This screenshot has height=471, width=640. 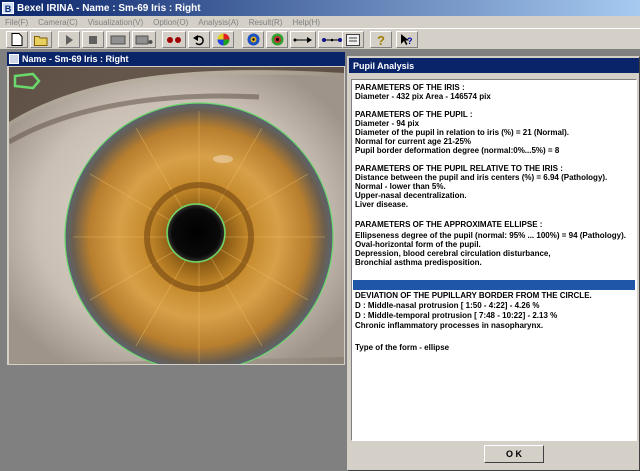 What do you see at coordinates (109, 8) in the screenshot?
I see `window-title: Bexel IRINA - Name : Sm-69 Iris : Right` at bounding box center [109, 8].